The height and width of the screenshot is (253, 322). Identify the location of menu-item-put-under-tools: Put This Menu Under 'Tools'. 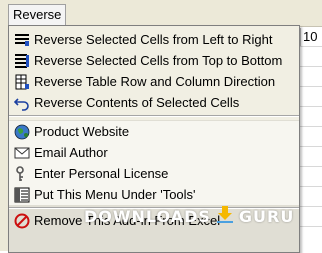
(154, 194).